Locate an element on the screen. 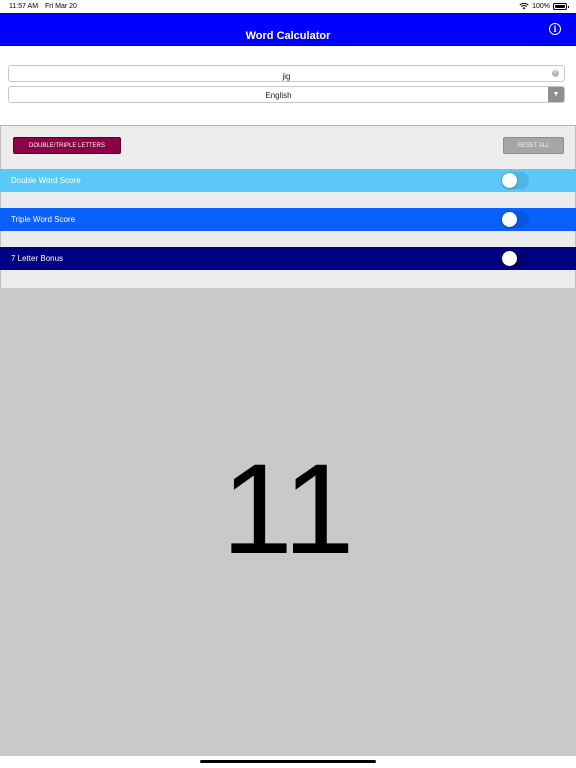 This screenshot has height=768, width=576. status-time: 11:57 AM is located at coordinates (24, 6).